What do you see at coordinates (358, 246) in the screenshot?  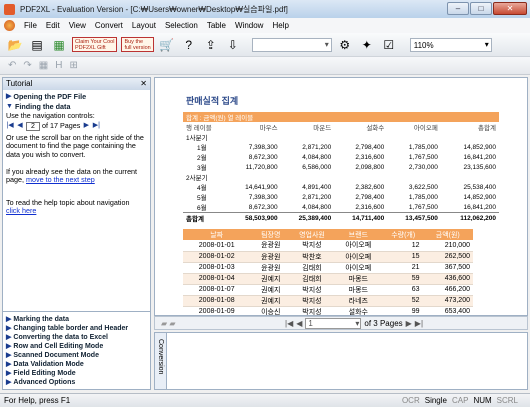 I see `table-cell: 아이오페` at bounding box center [358, 246].